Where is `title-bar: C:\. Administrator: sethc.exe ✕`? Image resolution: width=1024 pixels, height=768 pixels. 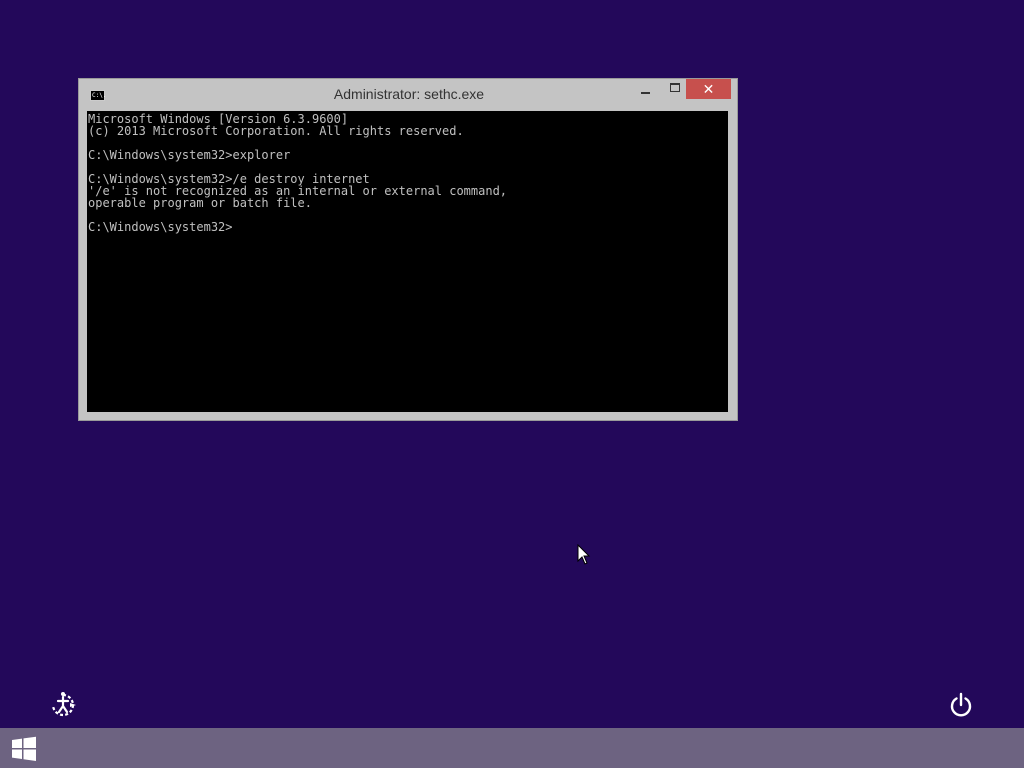
title-bar: C:\. Administrator: sethc.exe ✕ is located at coordinates (408, 95).